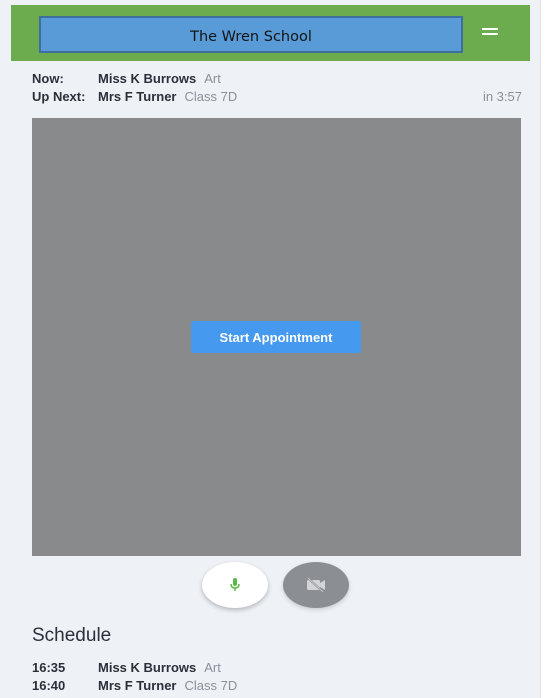 This screenshot has width=545, height=698. I want to click on now-teacher-name: Miss K Burrows, so click(147, 78).